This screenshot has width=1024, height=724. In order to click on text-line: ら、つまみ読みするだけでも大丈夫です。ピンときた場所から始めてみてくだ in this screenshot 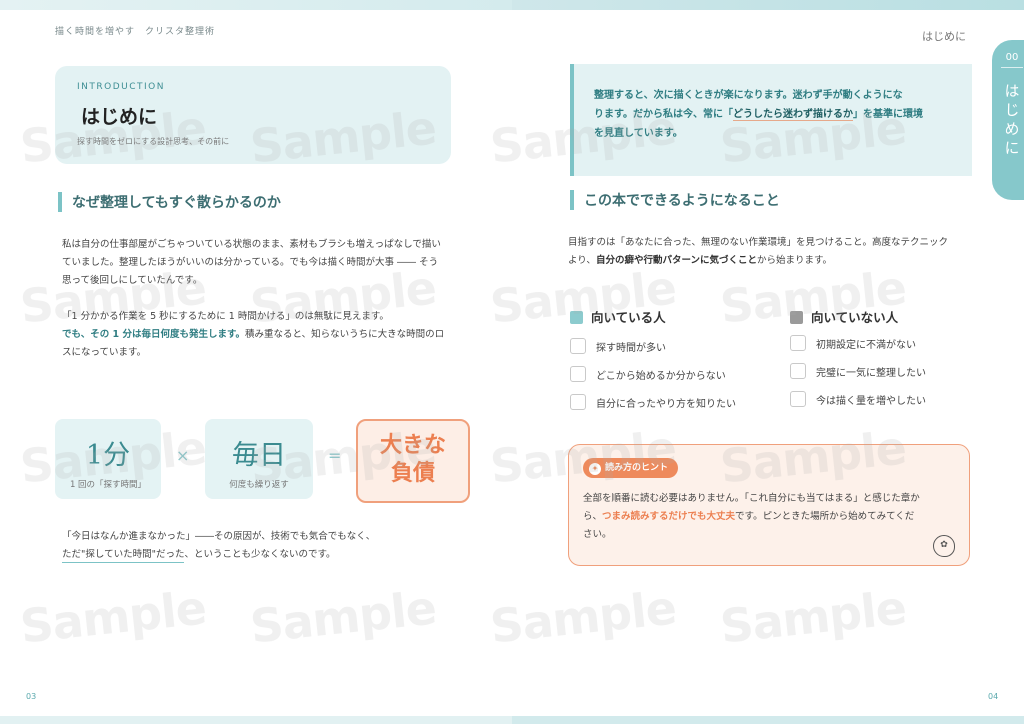, I will do `click(769, 517)`.